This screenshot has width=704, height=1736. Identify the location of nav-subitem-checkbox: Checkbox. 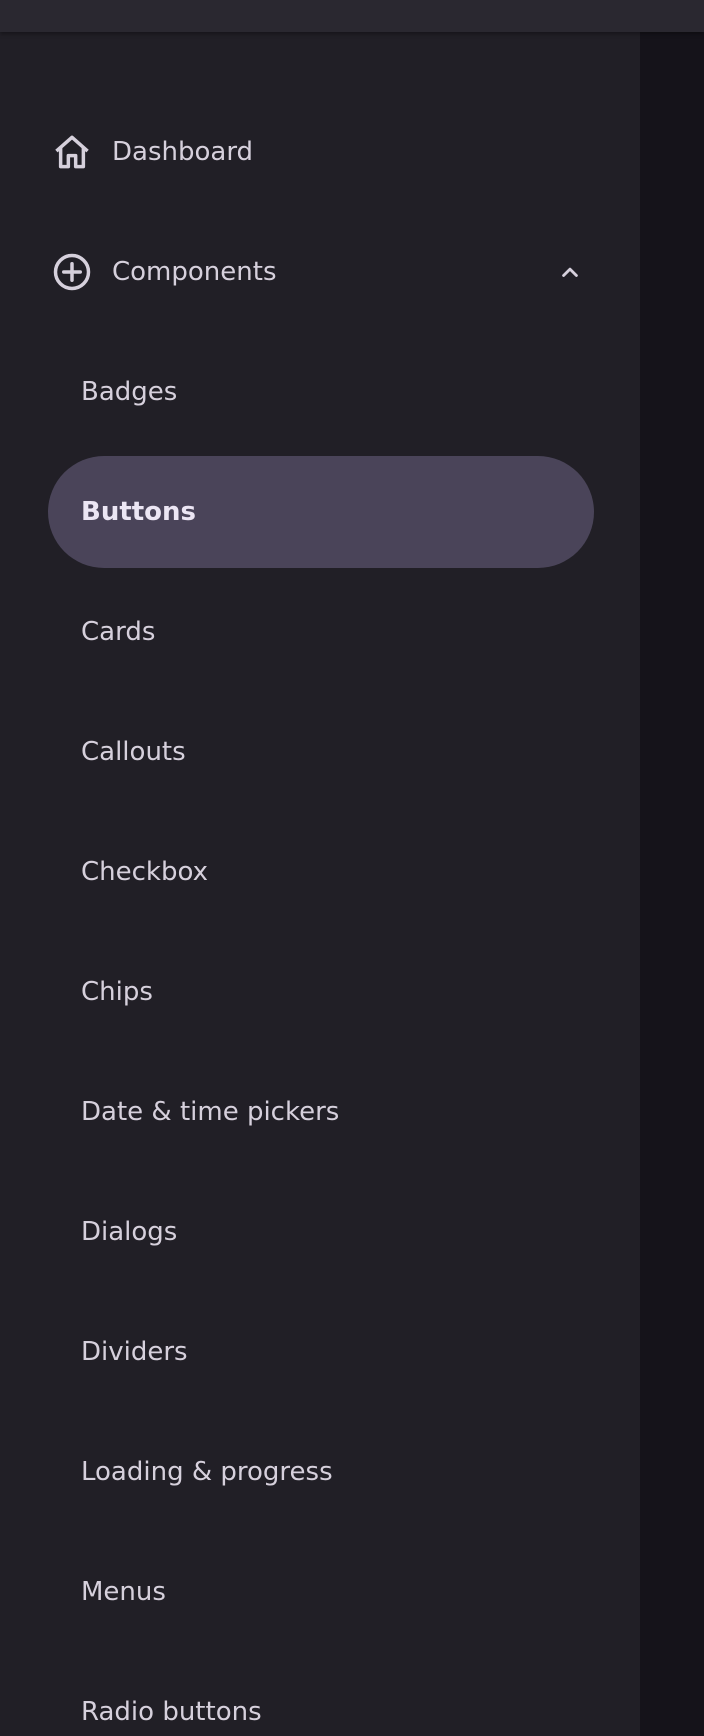
(321, 872).